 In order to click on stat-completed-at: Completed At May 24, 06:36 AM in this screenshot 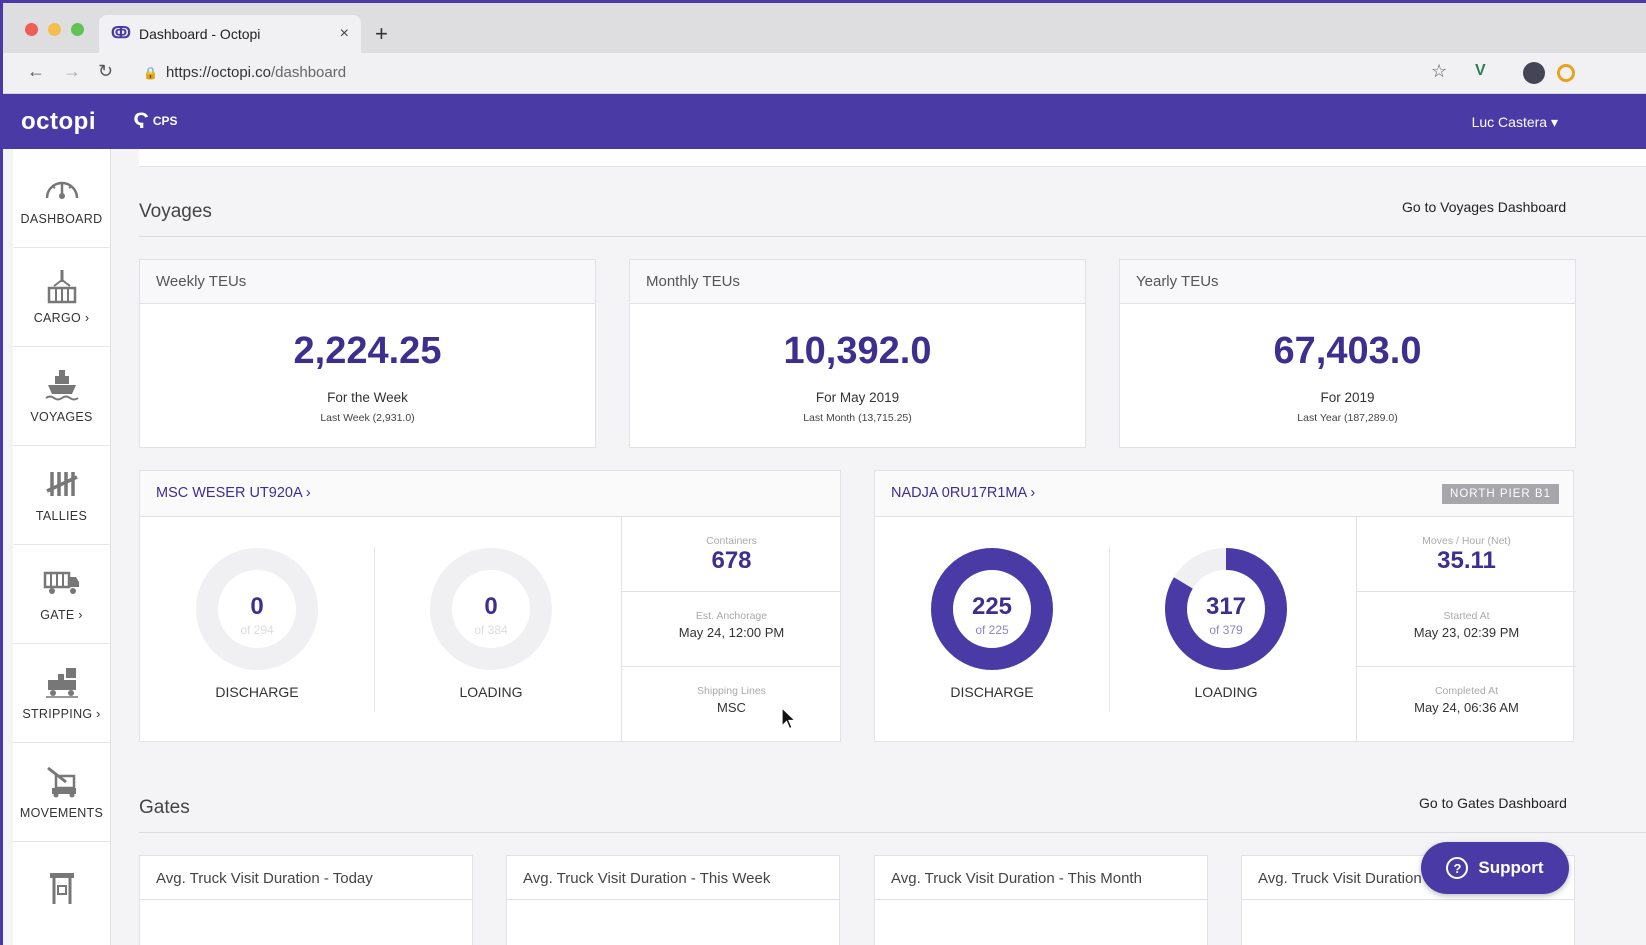, I will do `click(1466, 704)`.